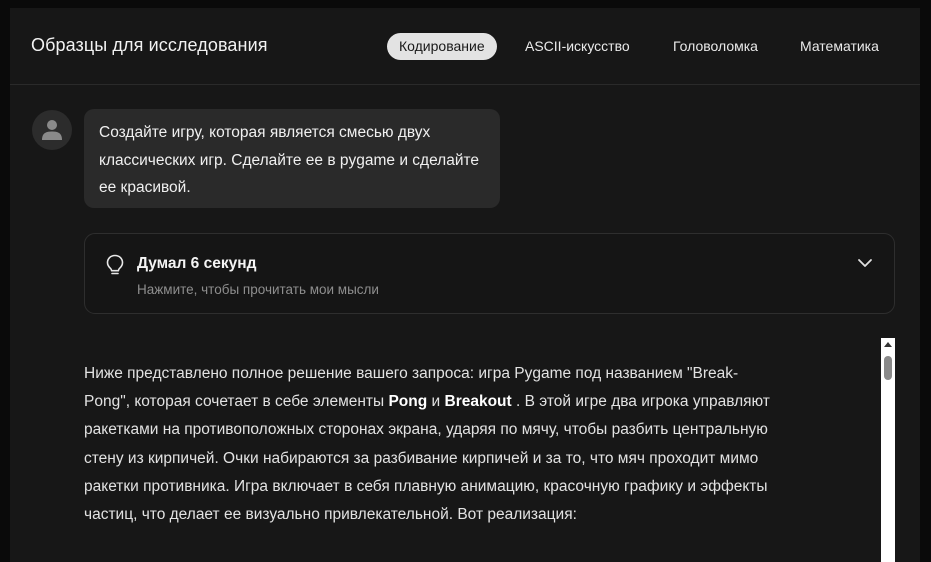  Describe the element at coordinates (888, 344) in the screenshot. I see `scroll-up-arrow-icon` at that location.